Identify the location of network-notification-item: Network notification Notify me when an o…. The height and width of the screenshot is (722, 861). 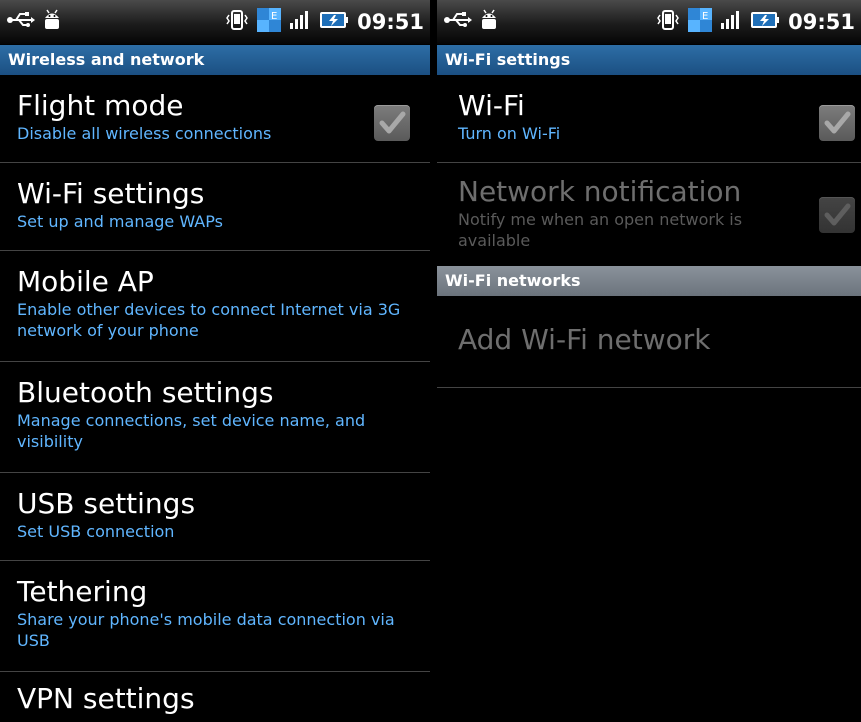
(649, 214).